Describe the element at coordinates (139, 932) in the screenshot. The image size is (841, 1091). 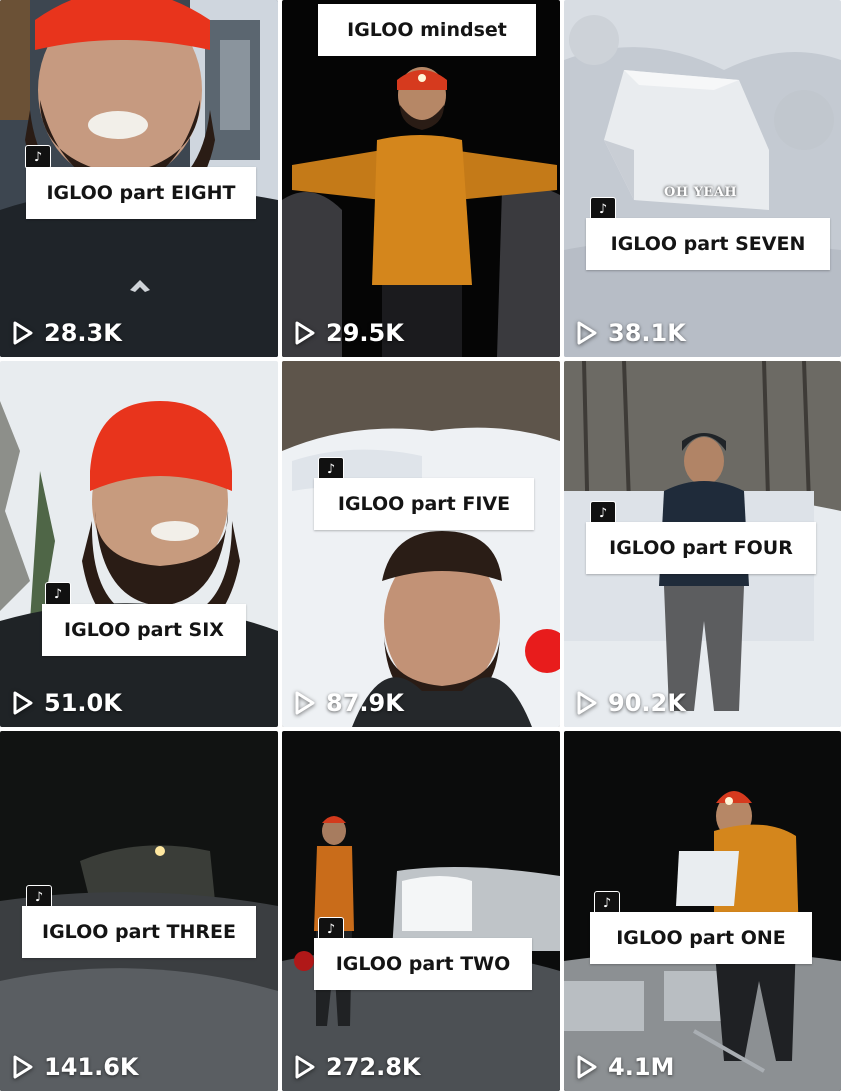
I see `video-title: IGLOO part THREE` at that location.